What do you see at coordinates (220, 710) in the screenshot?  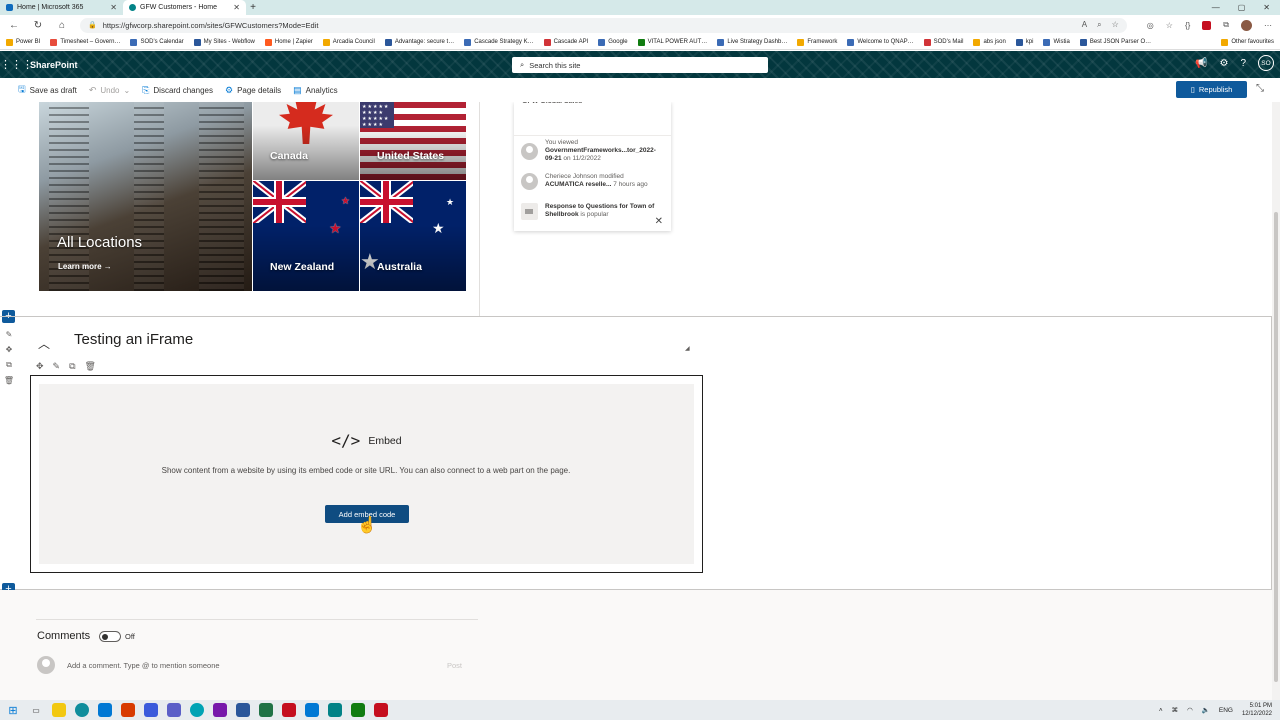 I see `onenote-icon` at bounding box center [220, 710].